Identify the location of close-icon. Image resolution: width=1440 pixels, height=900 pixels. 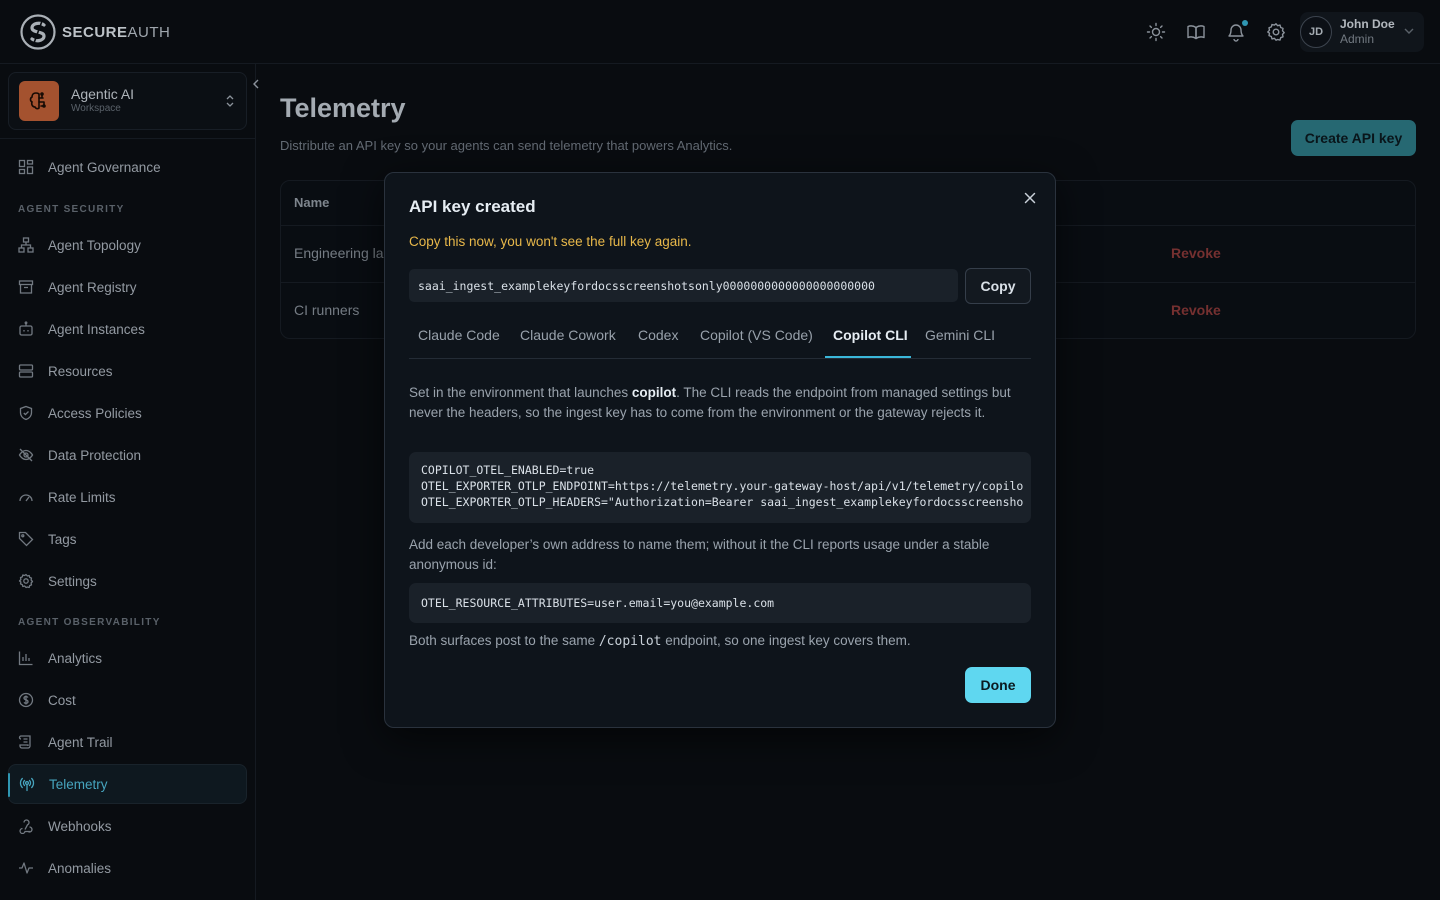
(1030, 198).